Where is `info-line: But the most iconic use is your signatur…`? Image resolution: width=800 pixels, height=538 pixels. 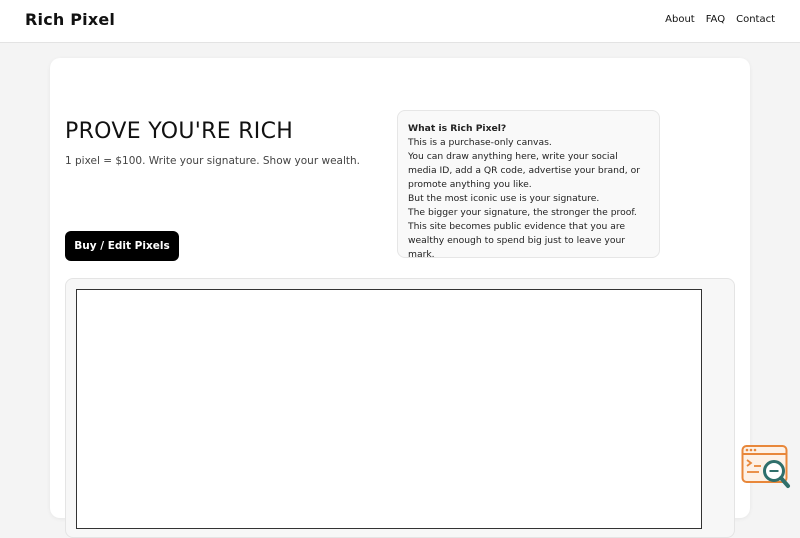
info-line: But the most iconic use is your signatur… is located at coordinates (504, 198).